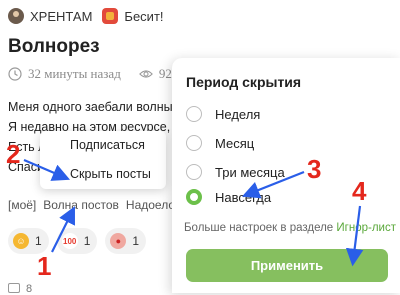 This screenshot has width=400, height=295. Describe the element at coordinates (359, 191) in the screenshot. I see `marker-4: 4` at that location.